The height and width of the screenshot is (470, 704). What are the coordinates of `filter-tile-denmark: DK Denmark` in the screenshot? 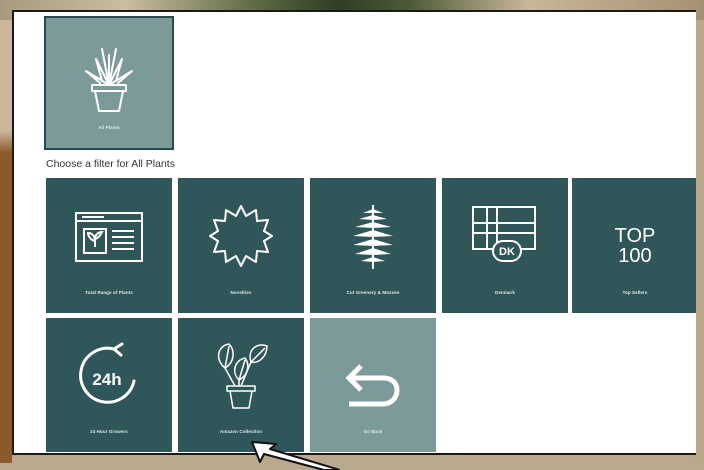 It's located at (505, 245).